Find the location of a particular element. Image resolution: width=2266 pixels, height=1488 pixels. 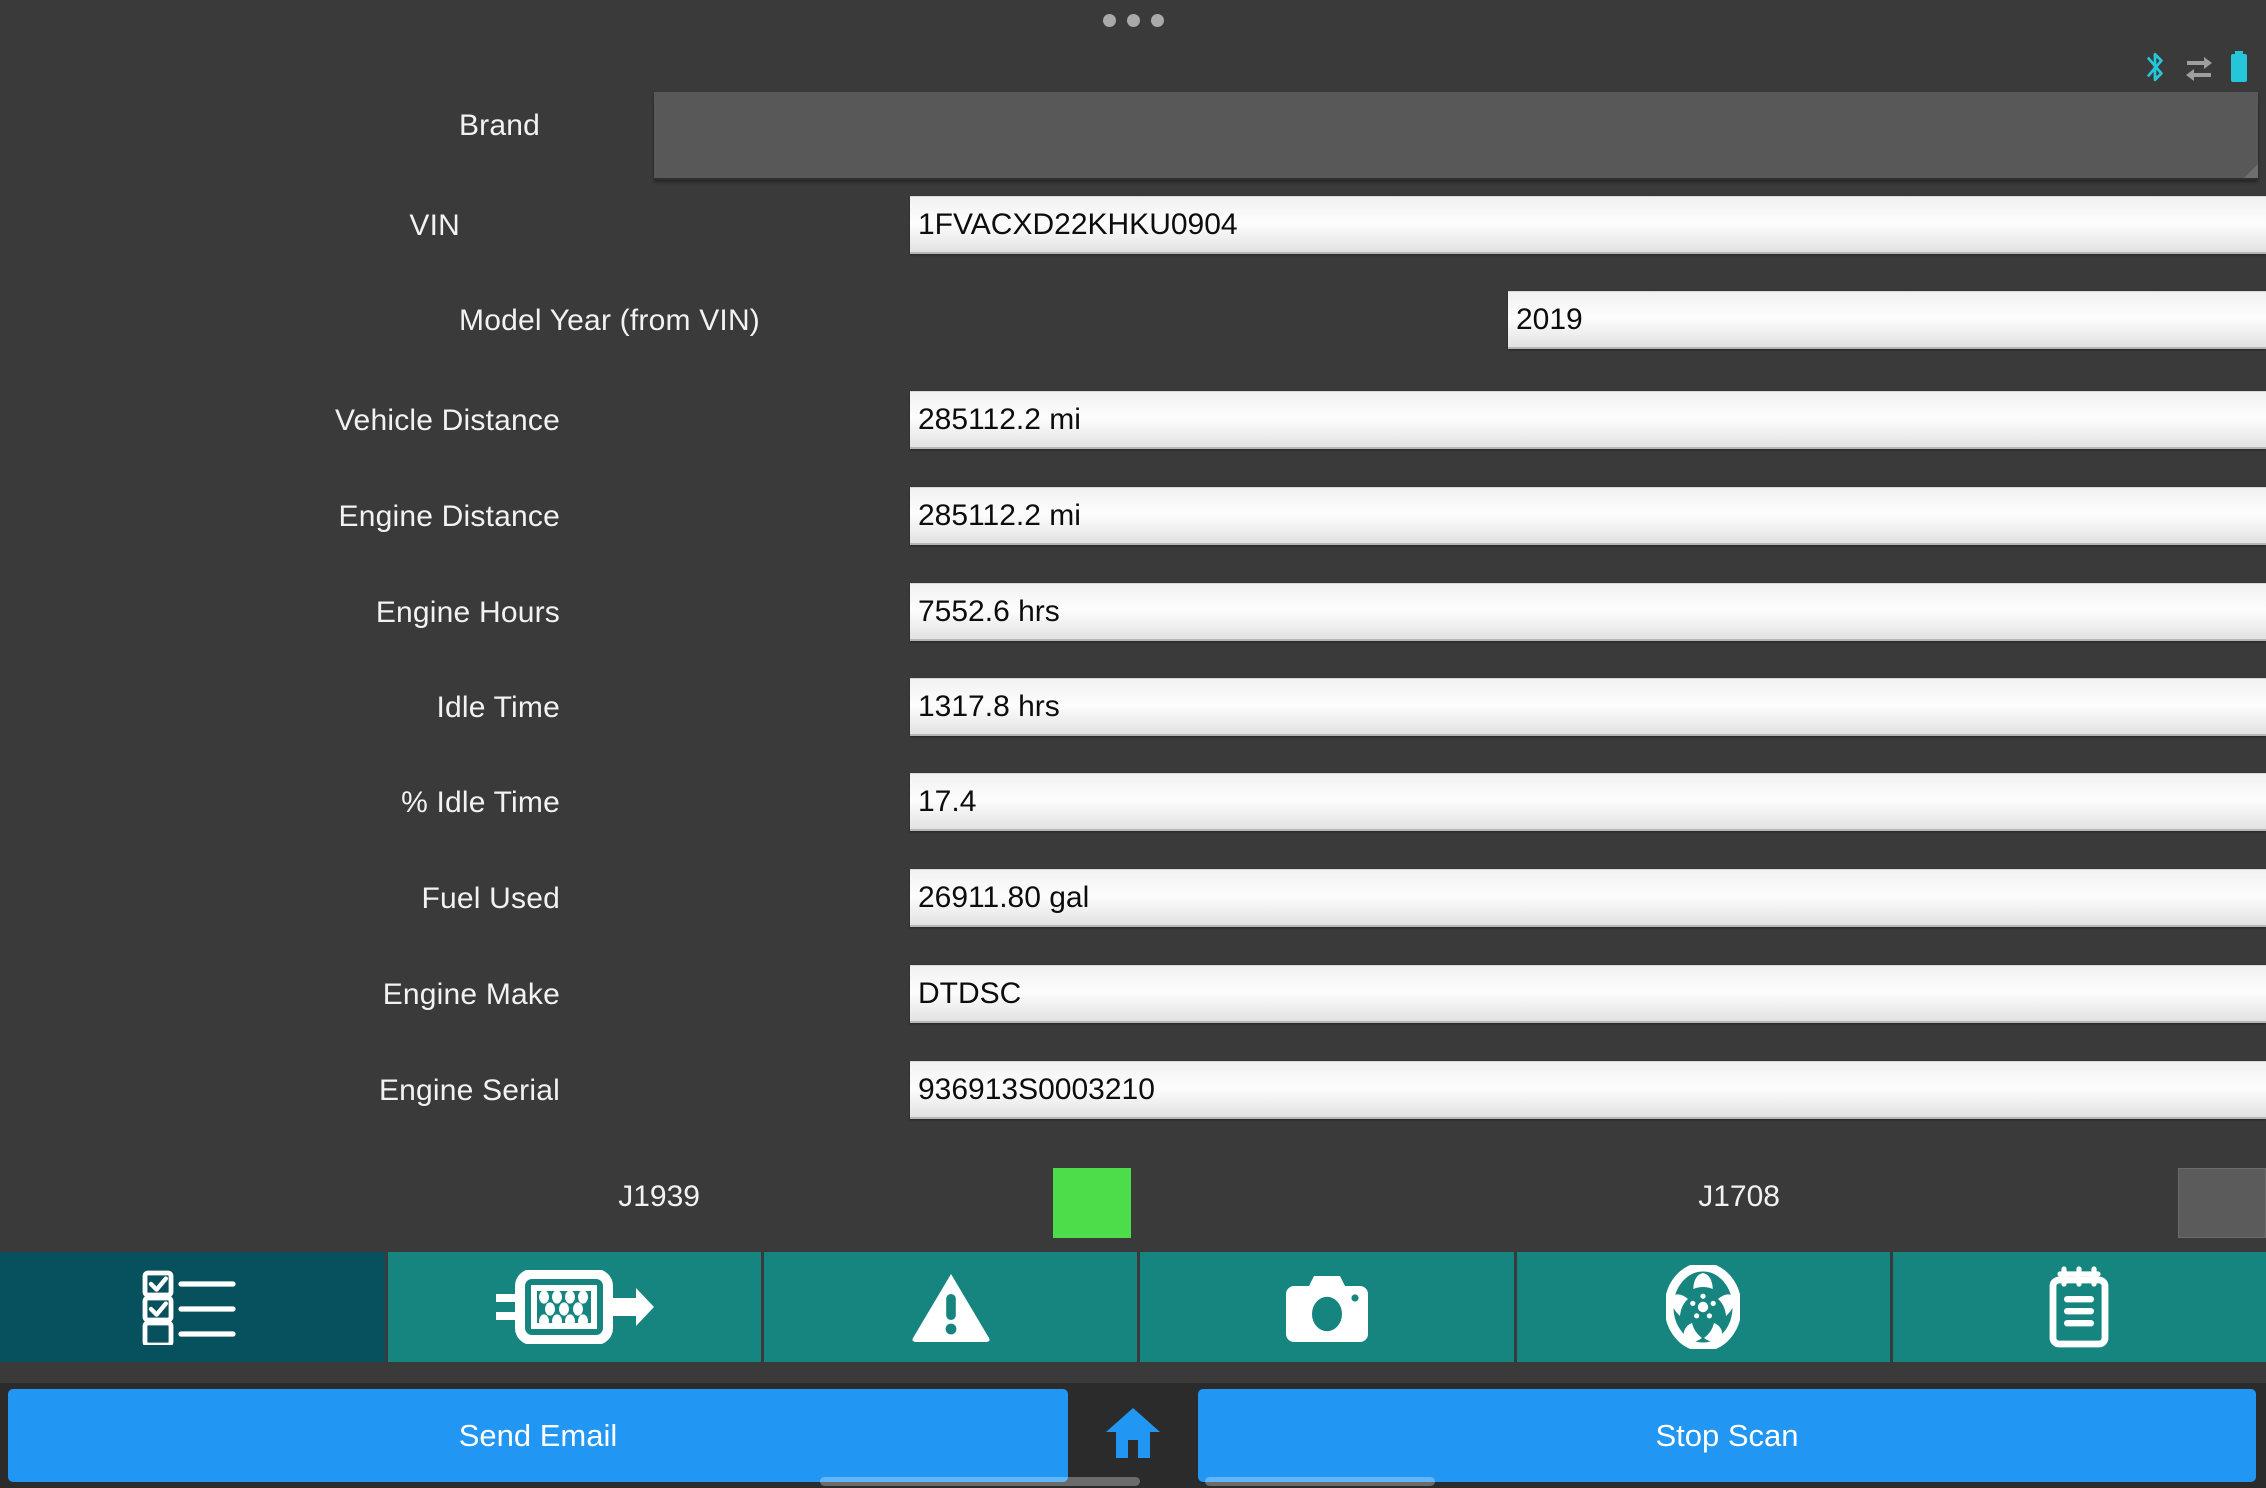

home-button is located at coordinates (1133, 1435).